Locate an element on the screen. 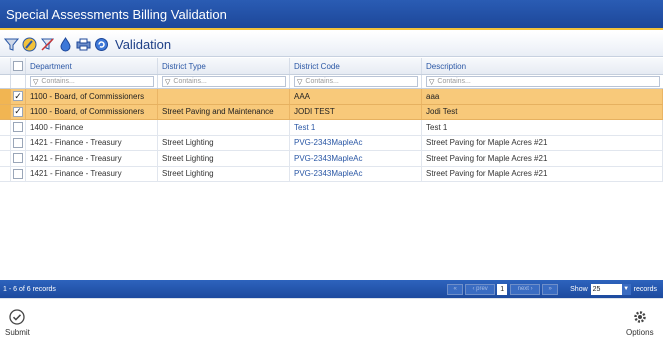  first-page-button: « is located at coordinates (455, 289).